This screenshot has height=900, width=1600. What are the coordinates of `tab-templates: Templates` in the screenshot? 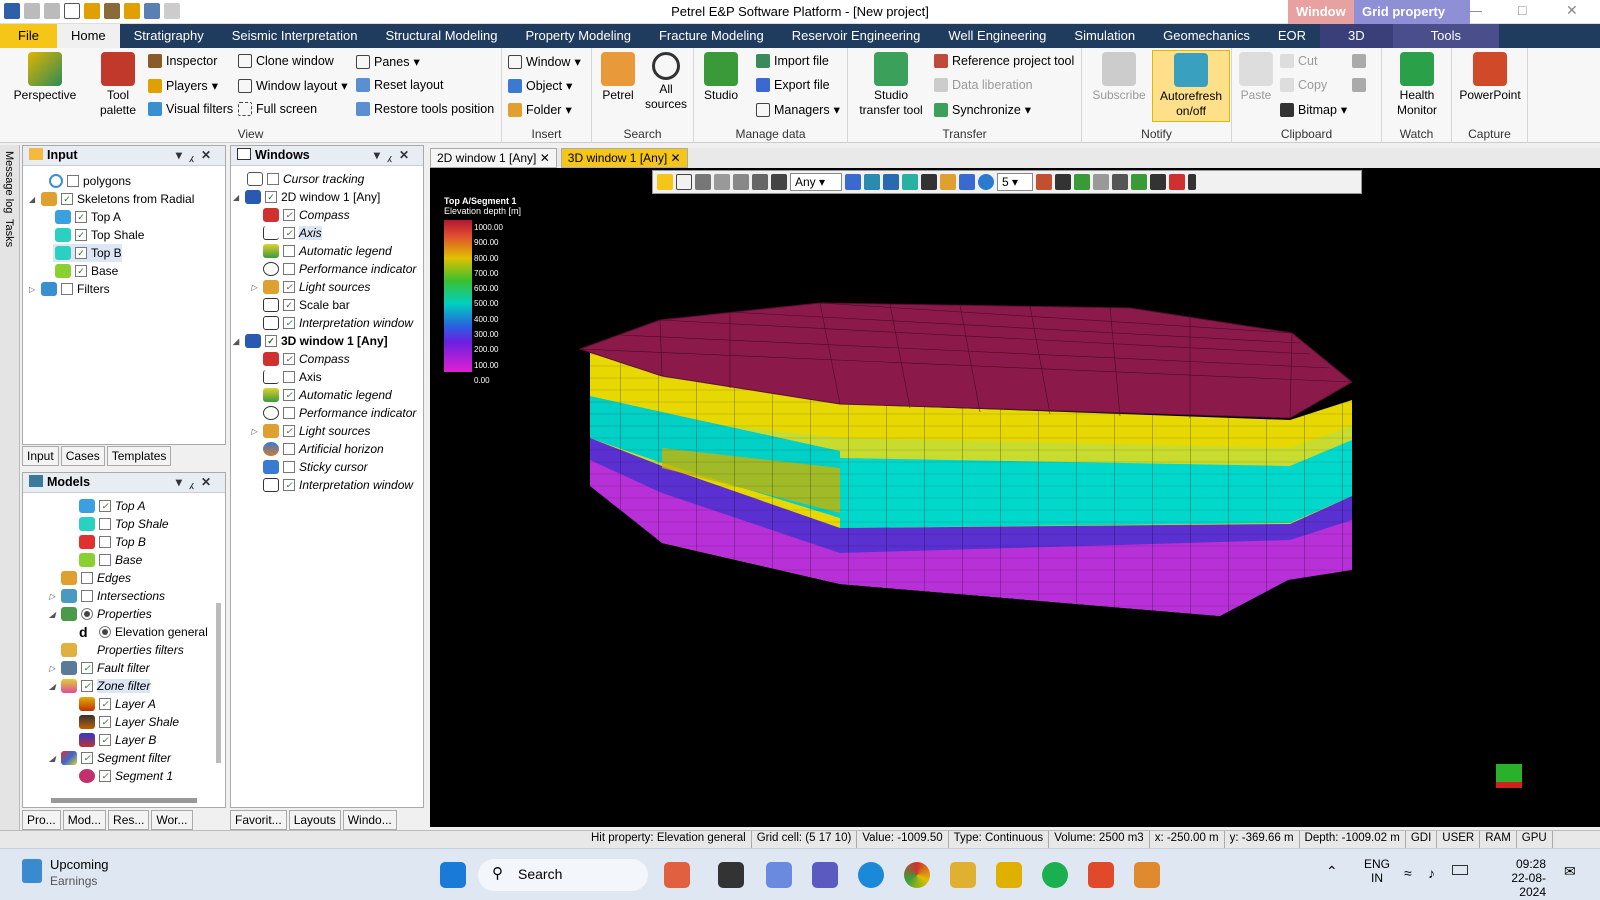 It's located at (139, 456).